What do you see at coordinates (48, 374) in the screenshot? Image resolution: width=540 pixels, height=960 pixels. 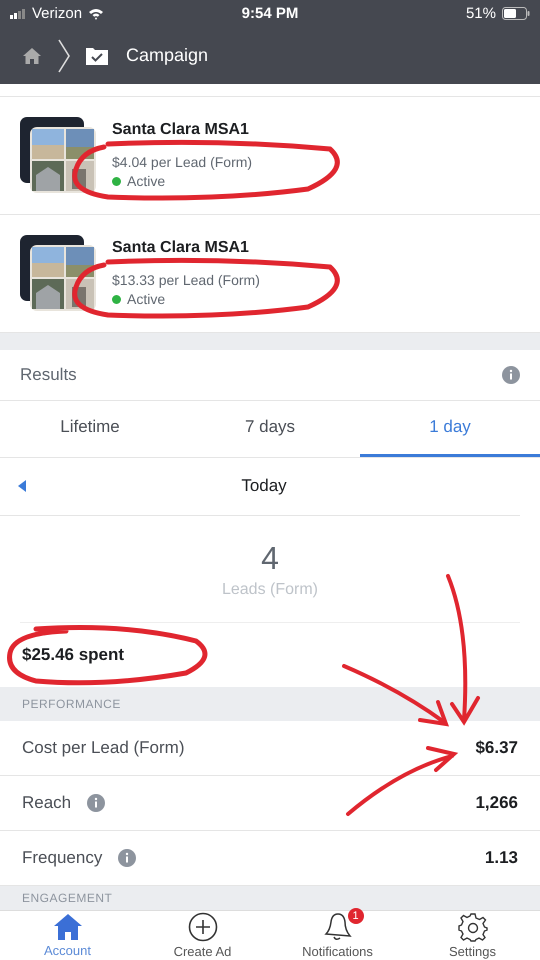 I see `section-title: Results` at bounding box center [48, 374].